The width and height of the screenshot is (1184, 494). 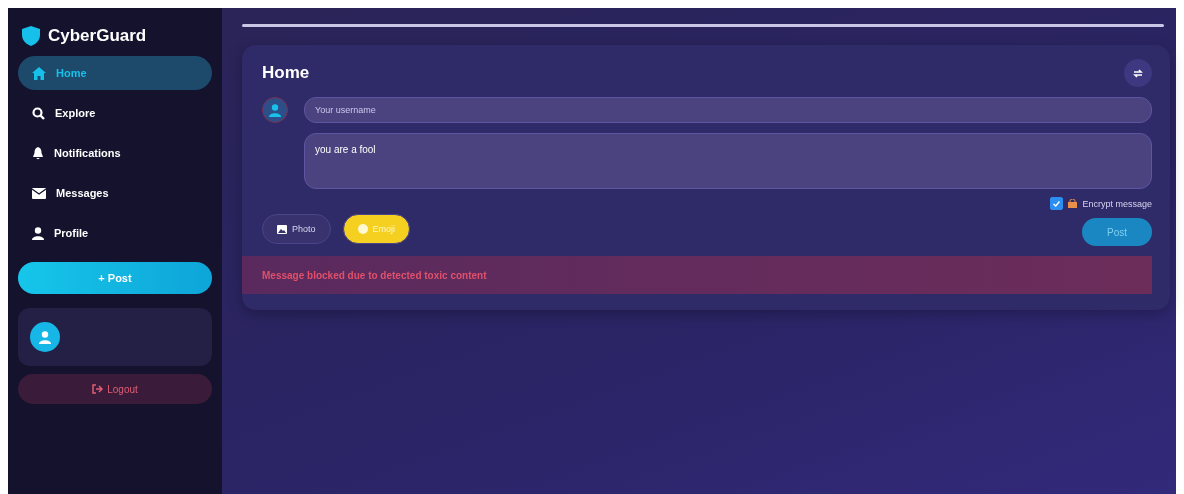 What do you see at coordinates (115, 113) in the screenshot?
I see `nav-item: Explore` at bounding box center [115, 113].